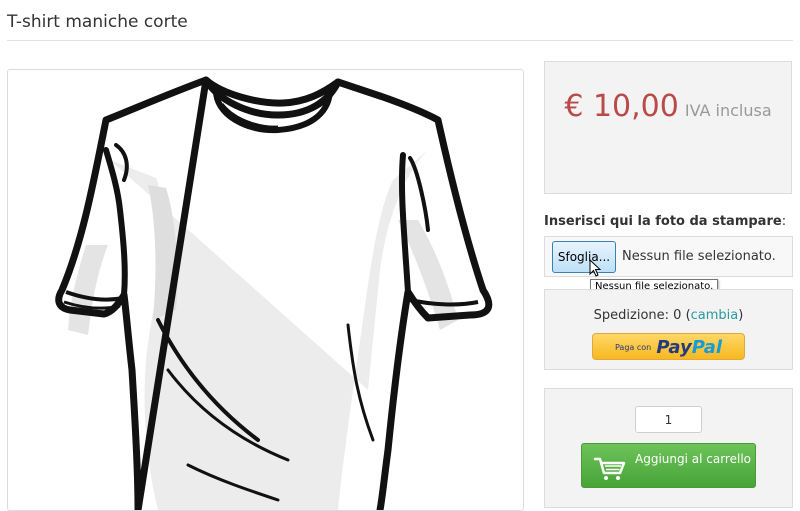 The image size is (800, 511). I want to click on price-line: € 10,00 IVA inclusa, so click(668, 106).